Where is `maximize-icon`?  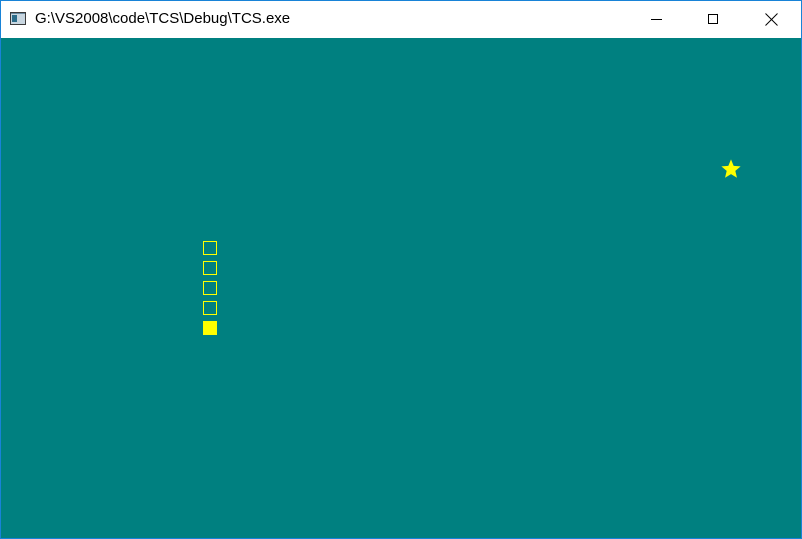 maximize-icon is located at coordinates (713, 19).